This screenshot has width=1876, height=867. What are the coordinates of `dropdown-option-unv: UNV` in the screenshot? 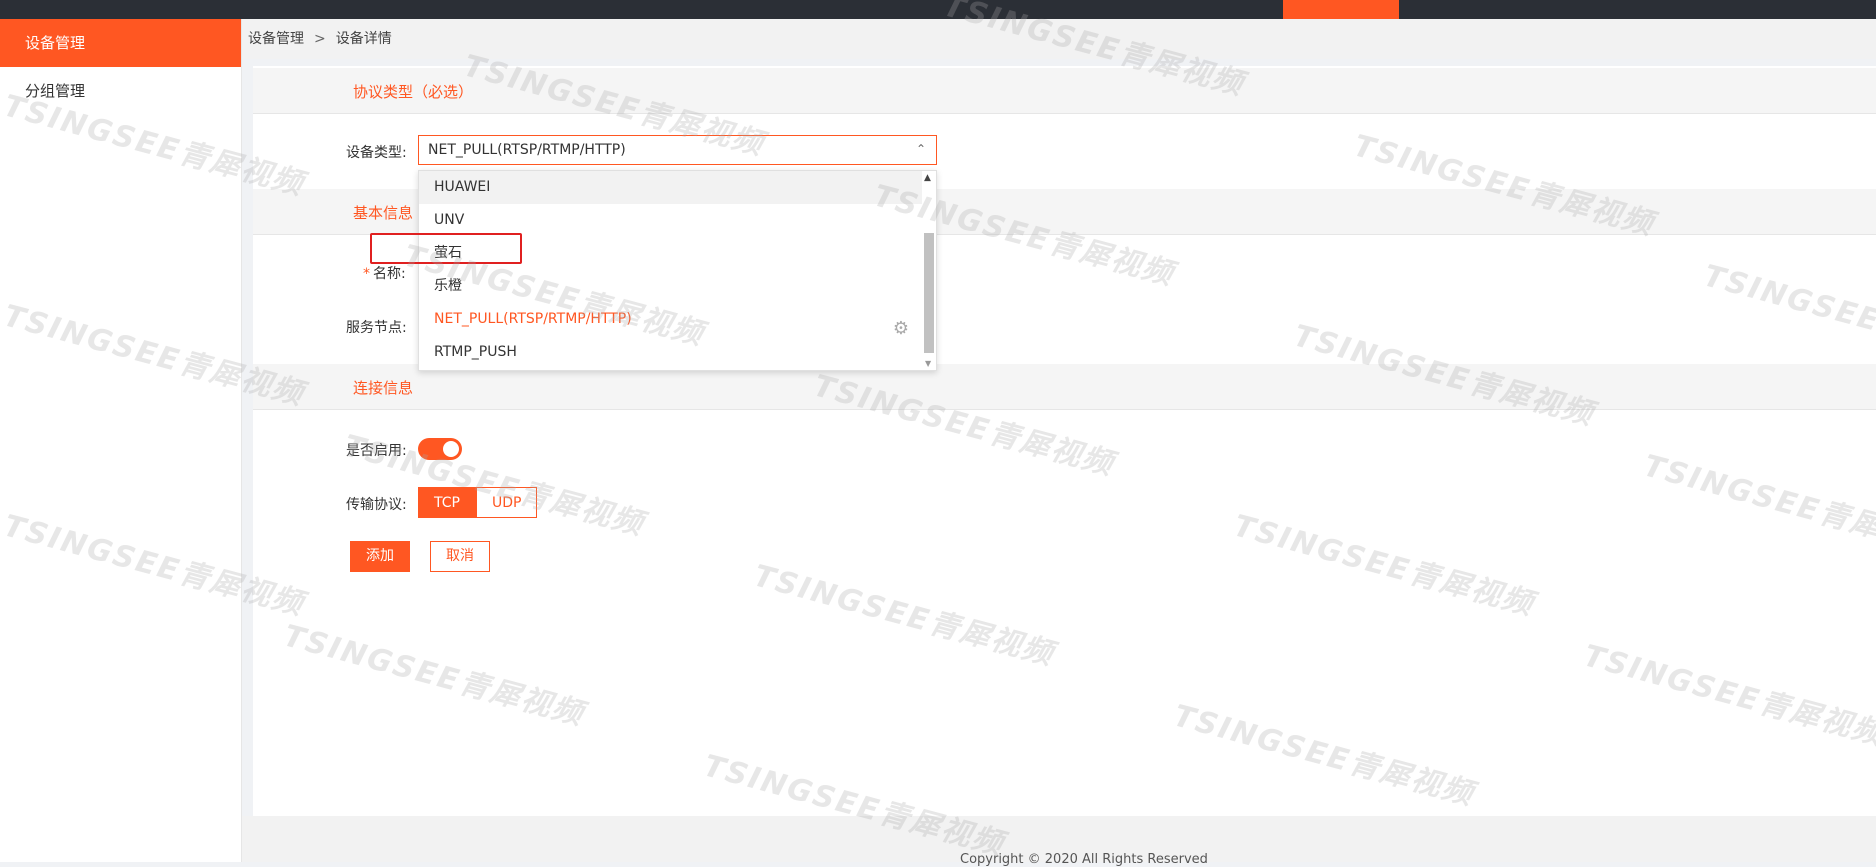 It's located at (677, 220).